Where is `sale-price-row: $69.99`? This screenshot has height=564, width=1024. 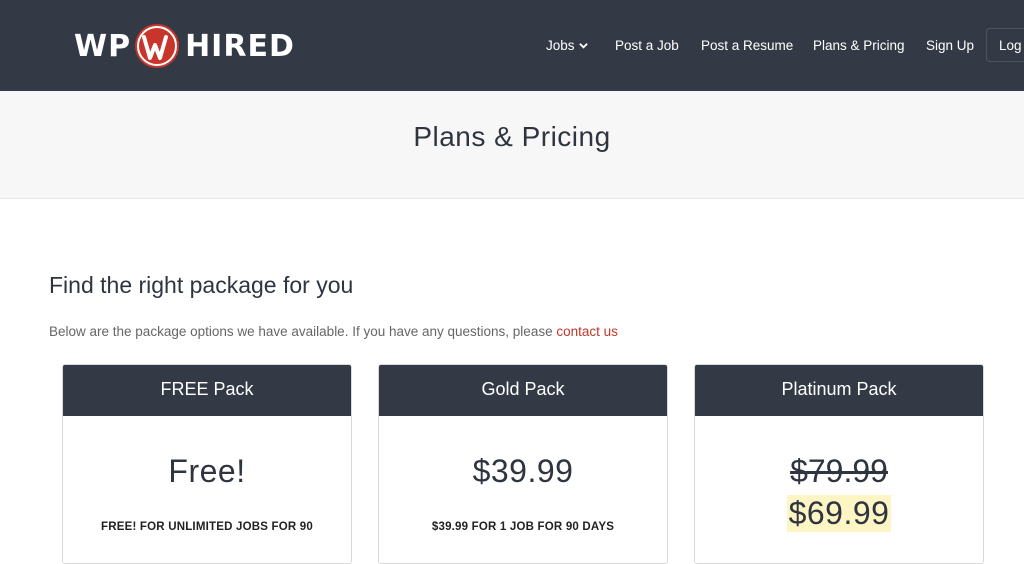
sale-price-row: $69.99 is located at coordinates (839, 513).